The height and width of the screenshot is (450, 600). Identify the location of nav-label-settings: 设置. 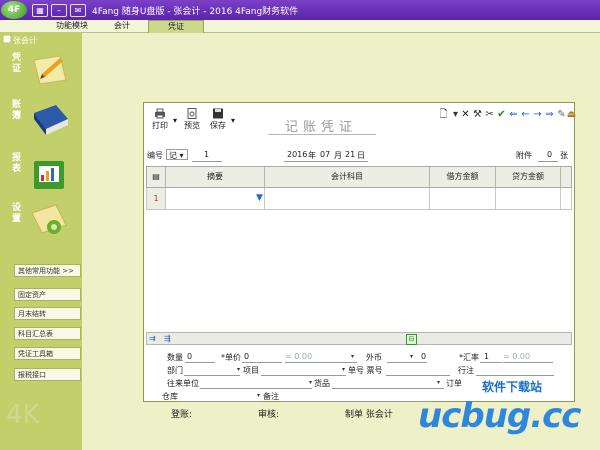
(18, 214).